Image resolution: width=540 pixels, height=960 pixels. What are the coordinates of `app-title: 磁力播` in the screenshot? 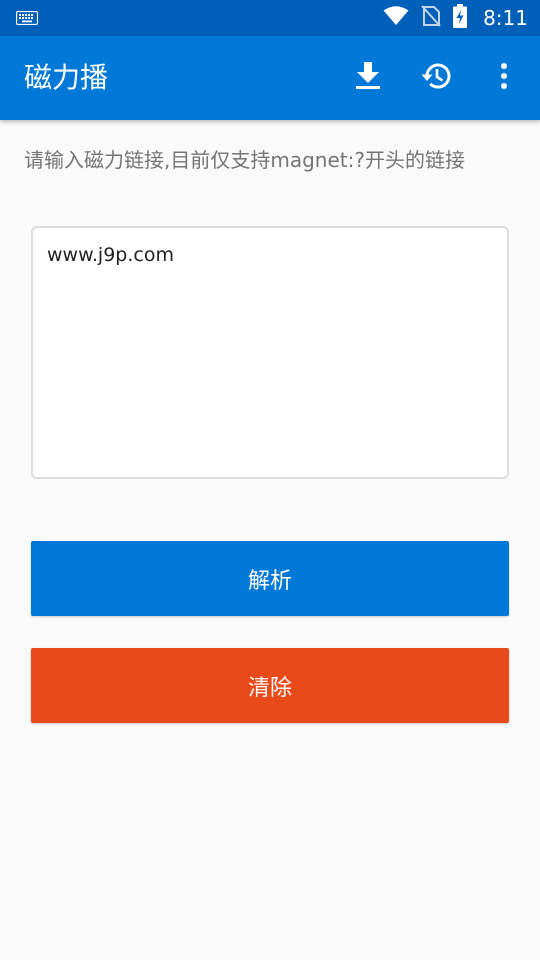 It's located at (66, 77).